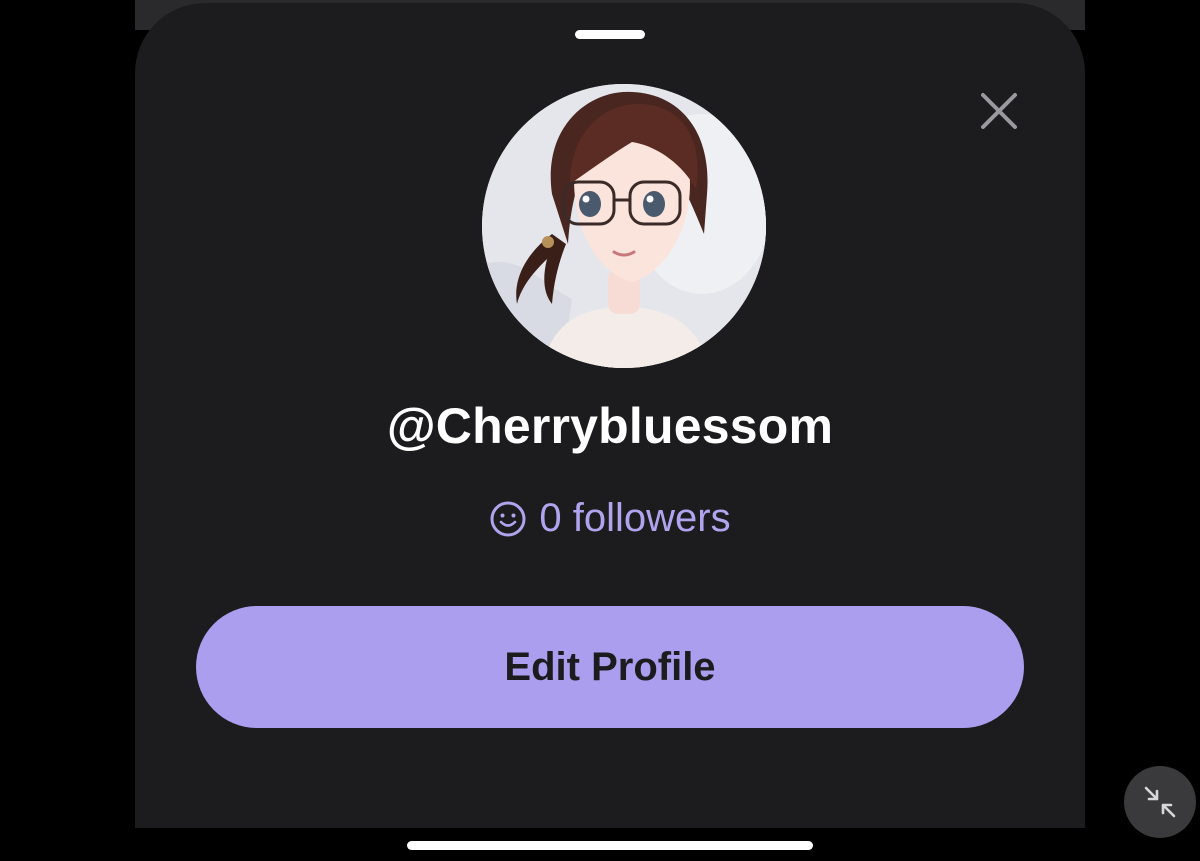  What do you see at coordinates (610, 845) in the screenshot?
I see `home-indicator` at bounding box center [610, 845].